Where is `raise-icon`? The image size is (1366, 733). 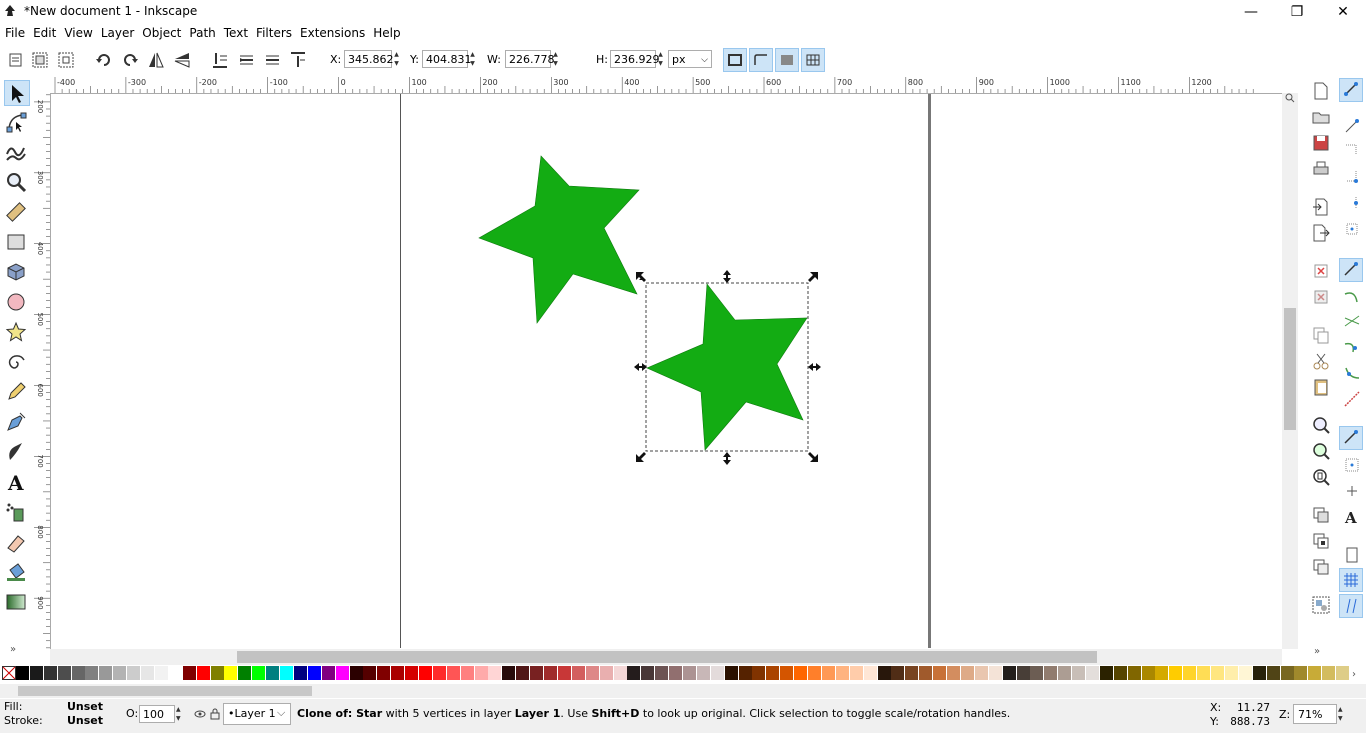
raise-icon is located at coordinates (272, 60).